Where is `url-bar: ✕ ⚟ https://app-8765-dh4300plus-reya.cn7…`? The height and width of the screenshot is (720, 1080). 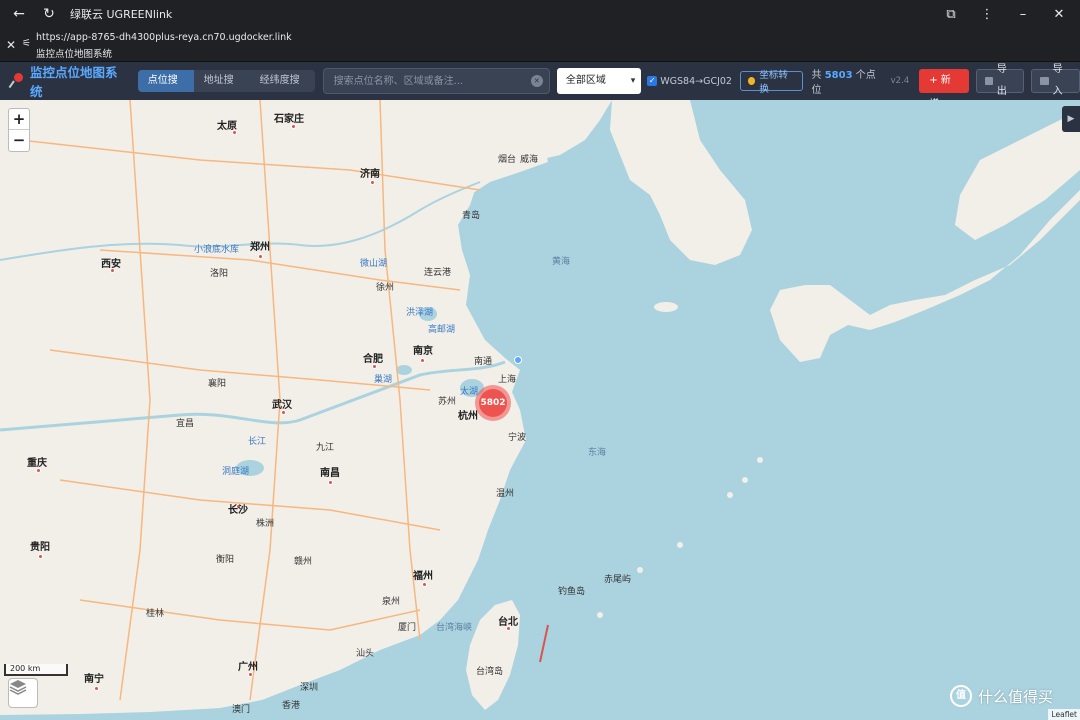 url-bar: ✕ ⚟ https://app-8765-dh4300plus-reya.cn7… is located at coordinates (540, 45).